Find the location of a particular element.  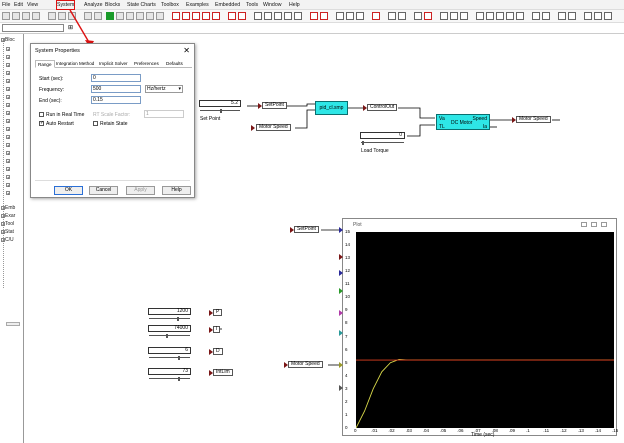

label-icon is located at coordinates (428, 16).